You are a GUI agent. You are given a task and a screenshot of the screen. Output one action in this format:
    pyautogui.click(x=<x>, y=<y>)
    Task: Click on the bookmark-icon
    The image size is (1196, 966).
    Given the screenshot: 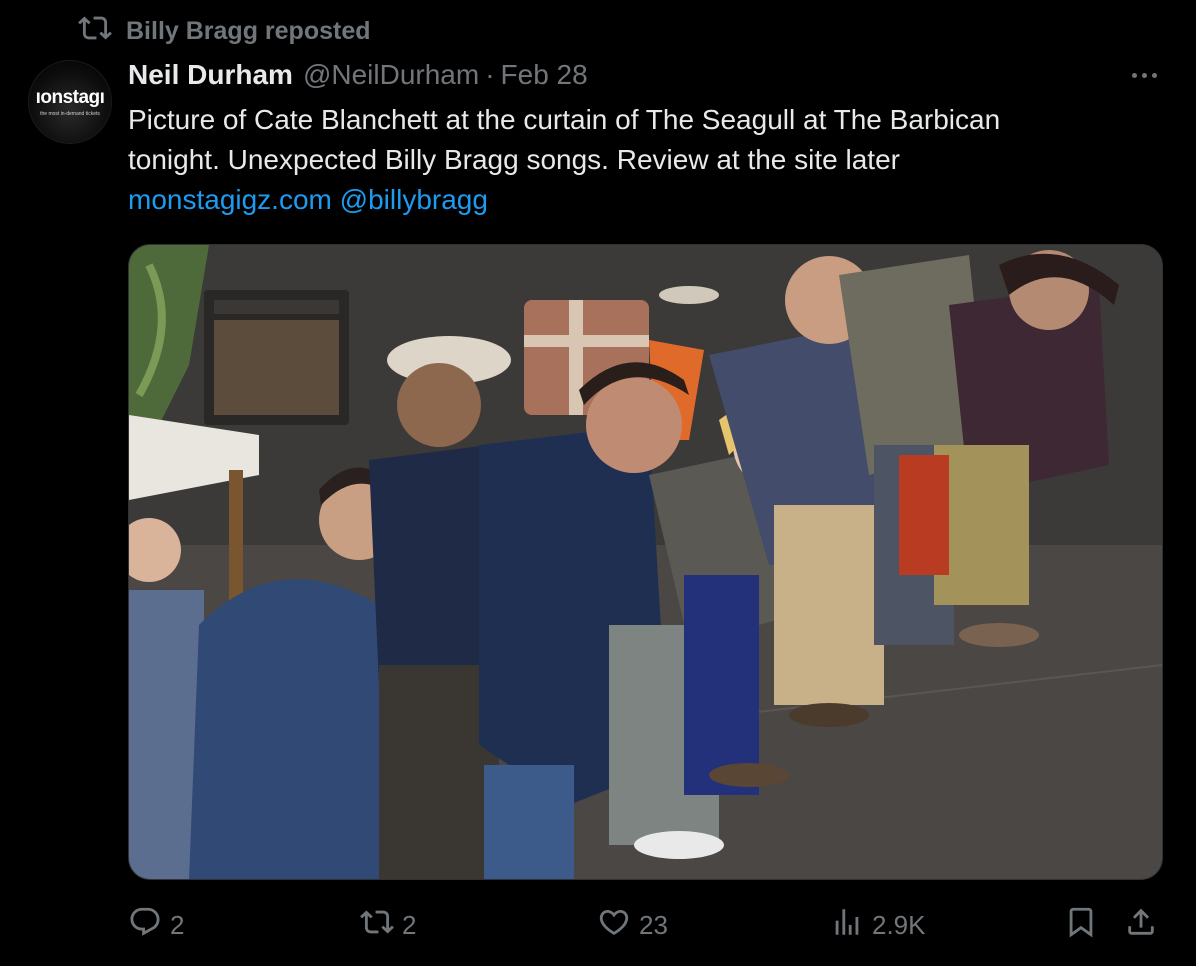 What is the action you would take?
    pyautogui.click(x=1081, y=925)
    